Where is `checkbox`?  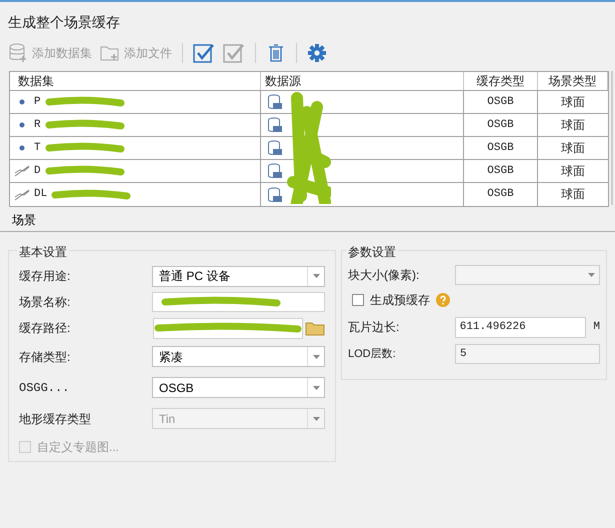 checkbox is located at coordinates (358, 300).